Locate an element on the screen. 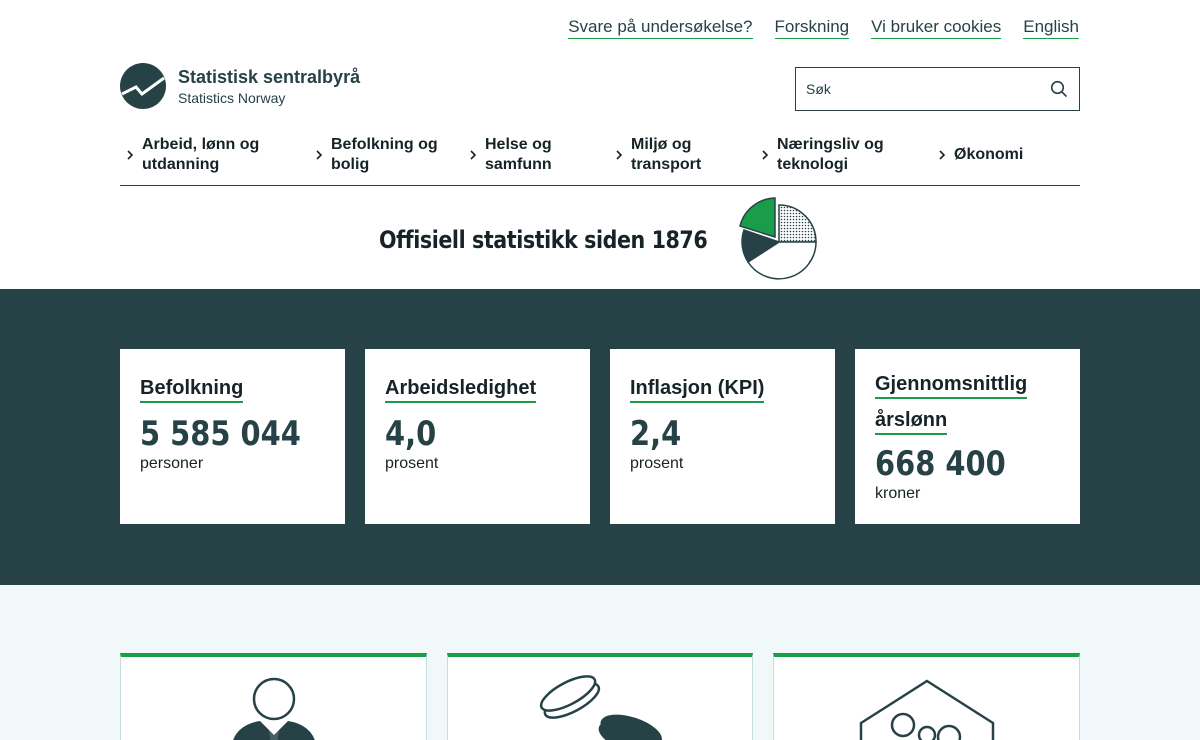 This screenshot has width=1200, height=740. nav-item-befolkning: Befolkning og bolig is located at coordinates (375, 155).